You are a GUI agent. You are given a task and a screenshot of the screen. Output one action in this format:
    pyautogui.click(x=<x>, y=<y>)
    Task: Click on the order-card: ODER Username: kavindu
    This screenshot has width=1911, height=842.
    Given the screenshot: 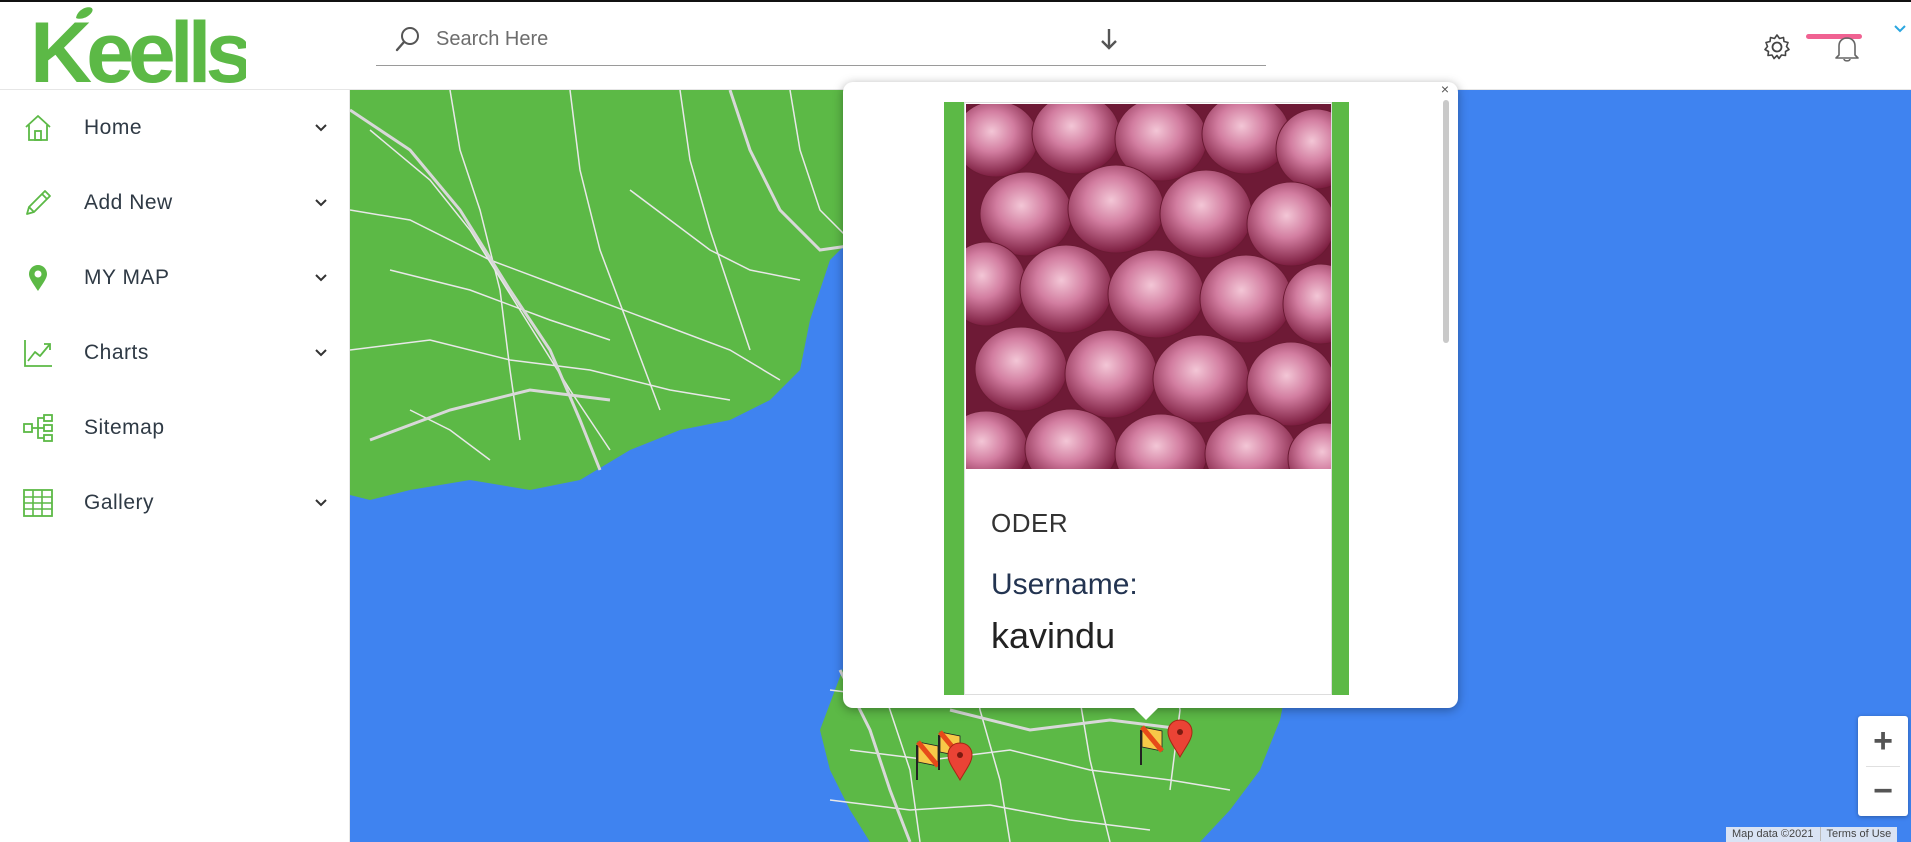 What is the action you would take?
    pyautogui.click(x=1146, y=398)
    